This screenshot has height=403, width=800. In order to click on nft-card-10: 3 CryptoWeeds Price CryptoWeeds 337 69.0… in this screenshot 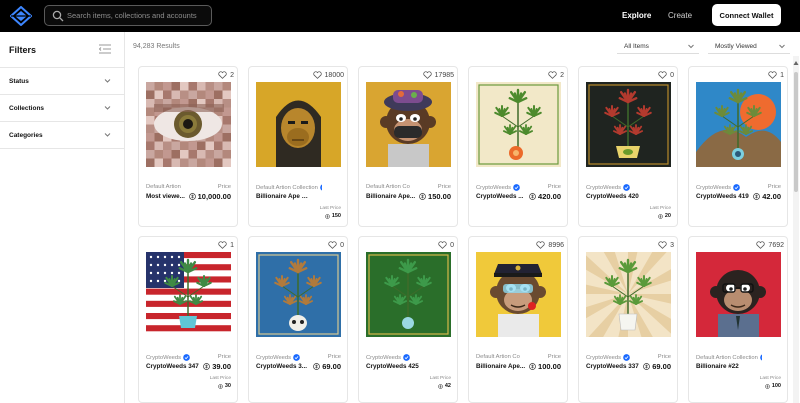, I will do `click(628, 319)`.